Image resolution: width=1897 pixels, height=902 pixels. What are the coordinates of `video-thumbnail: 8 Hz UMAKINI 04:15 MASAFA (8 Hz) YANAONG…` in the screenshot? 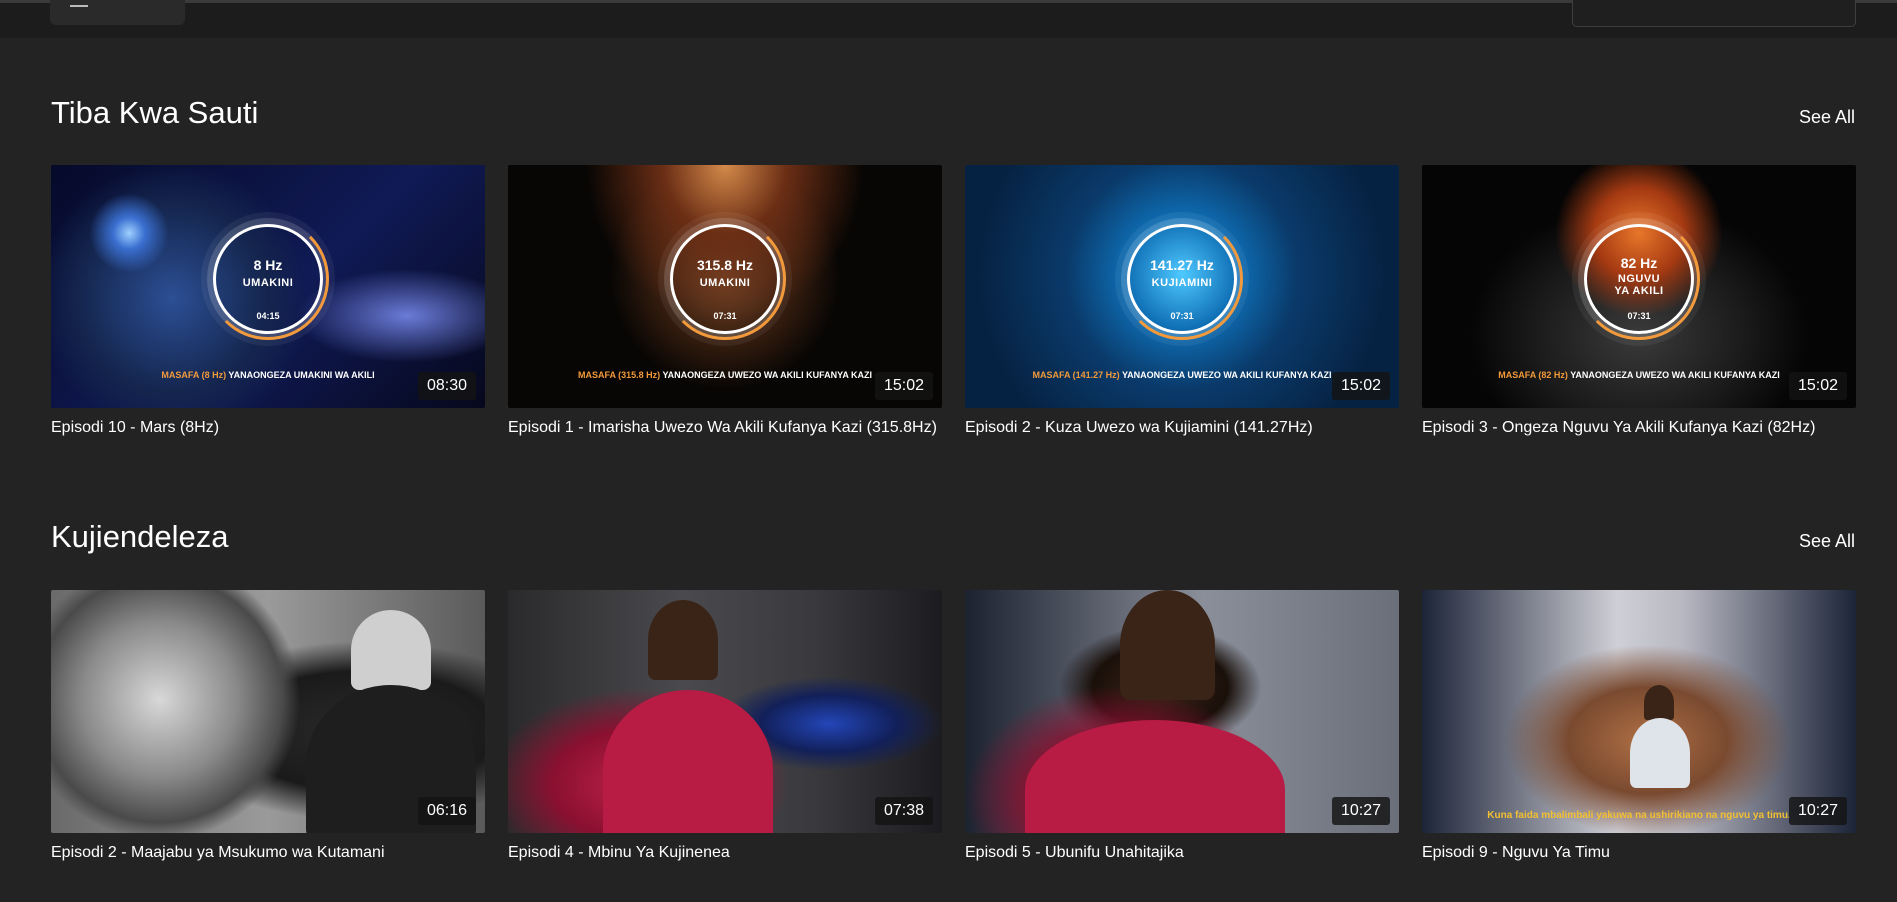 It's located at (268, 286).